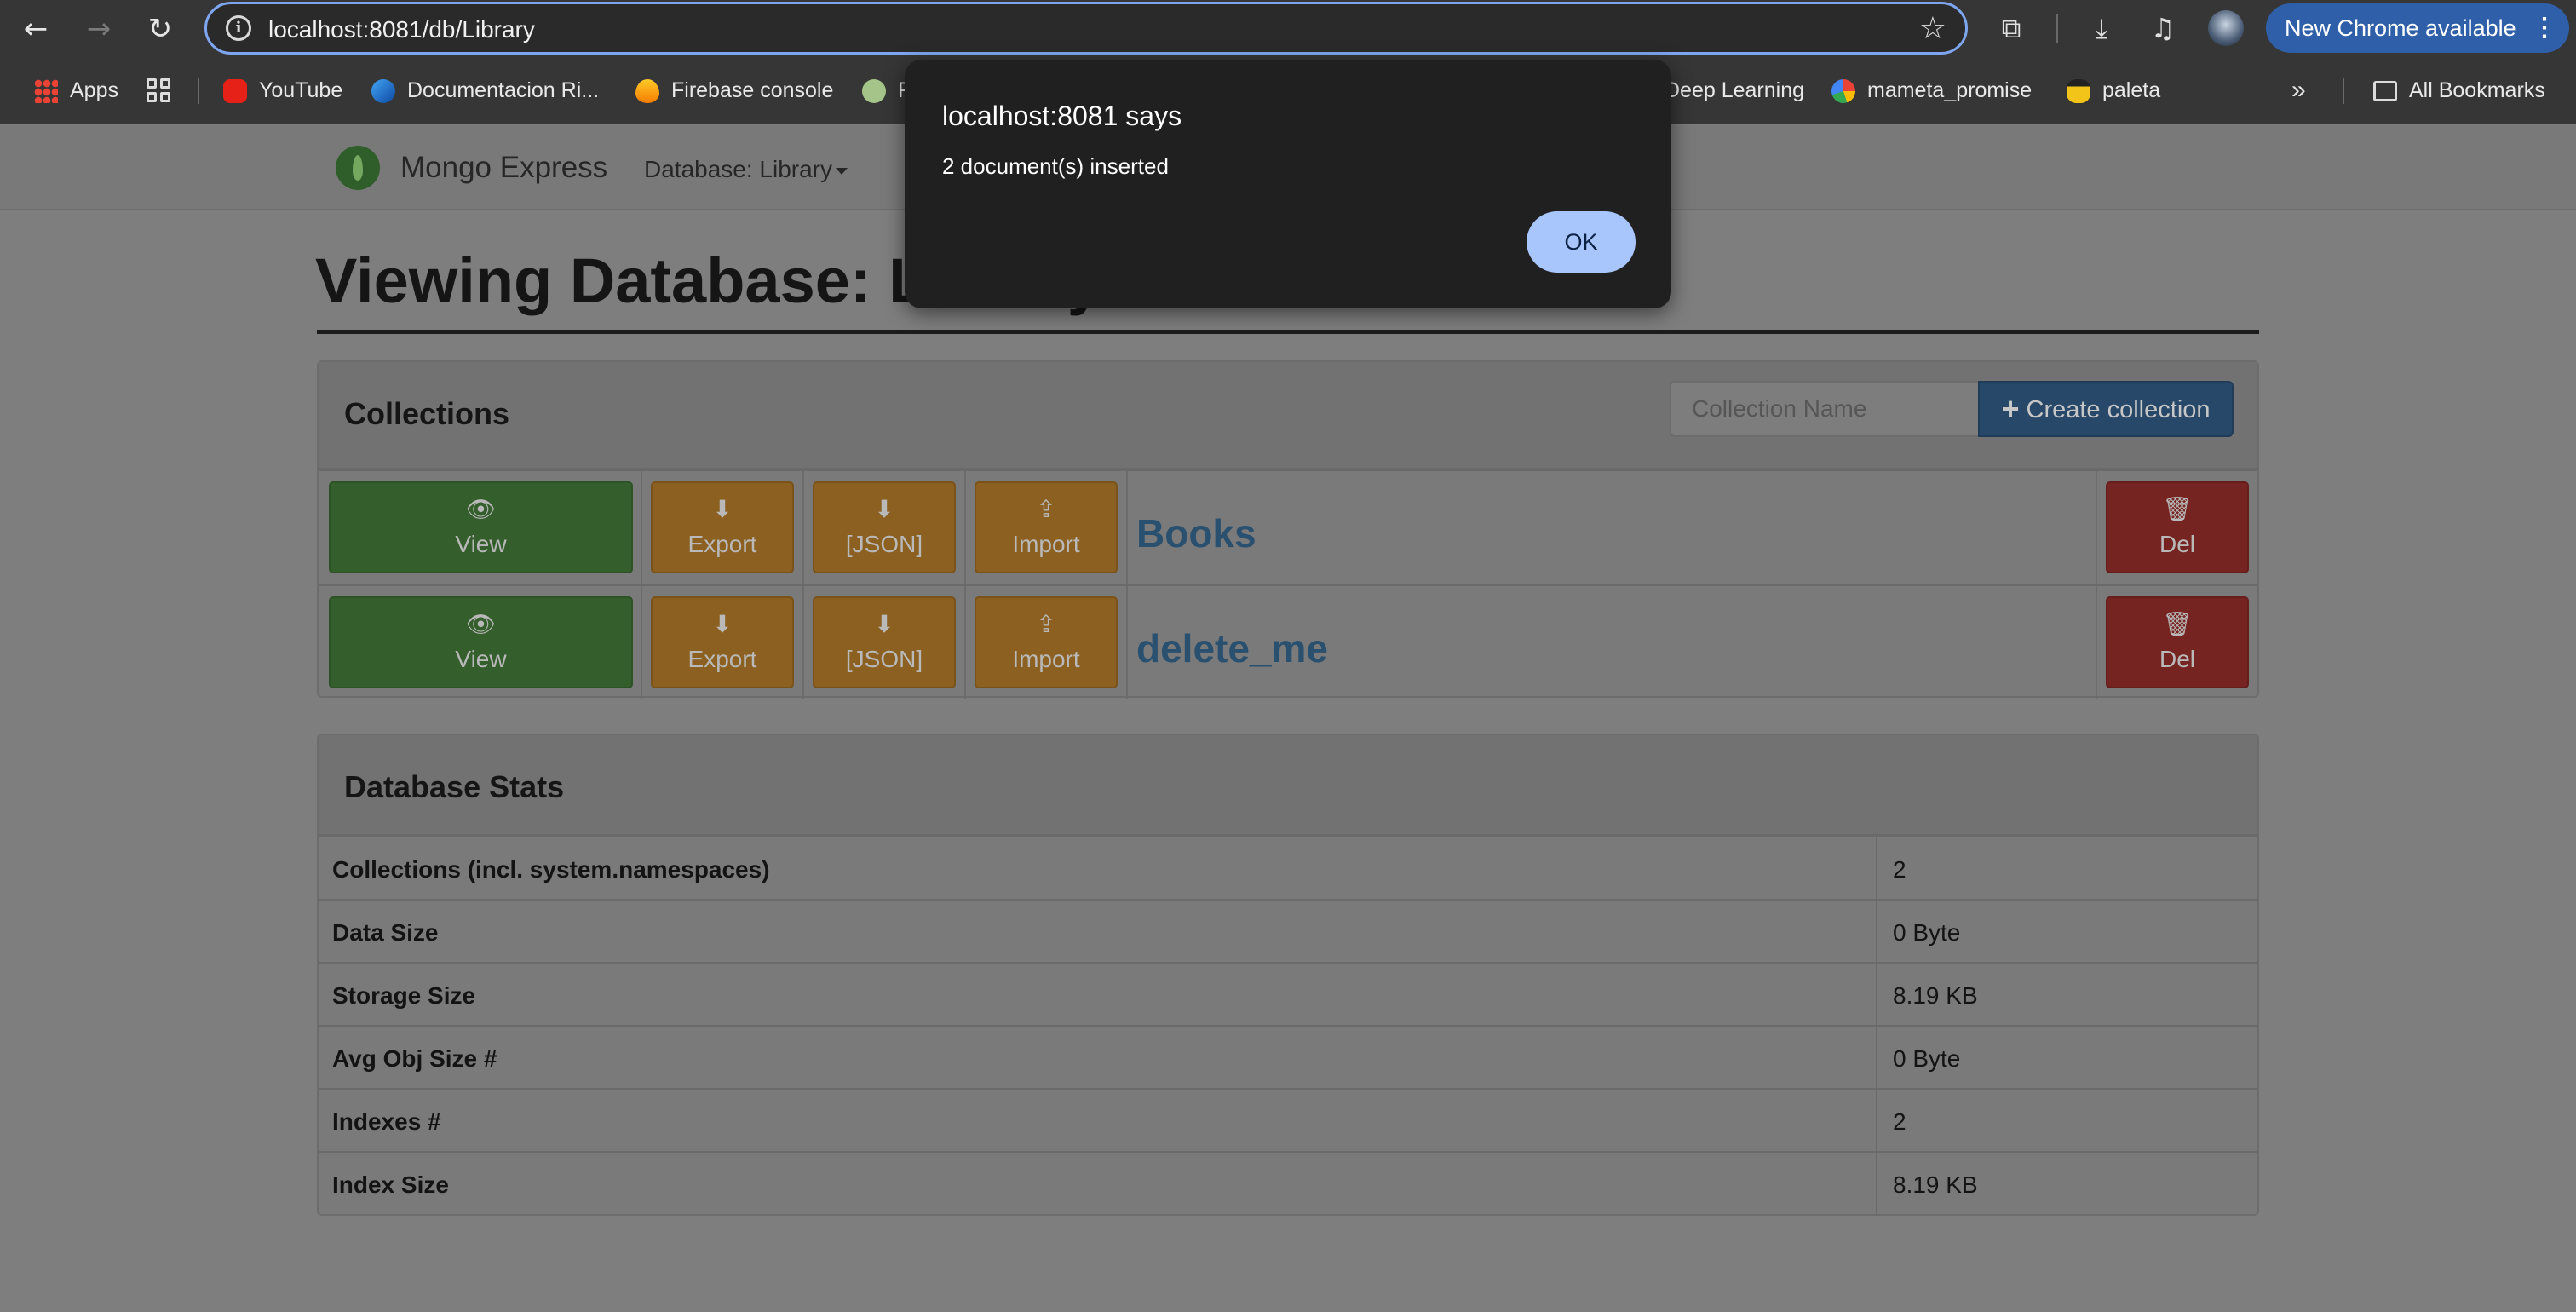 The image size is (2576, 1312). I want to click on chrome-update-button: New Chrome available ⋮, so click(2418, 28).